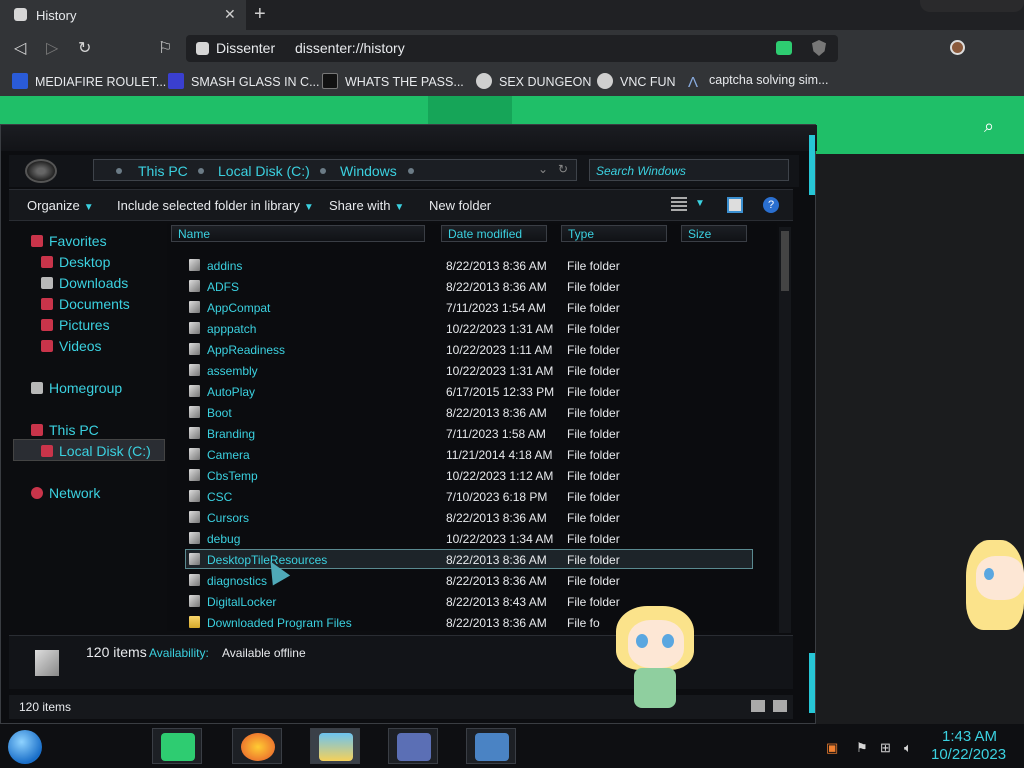  I want to click on table-row: Camera 11/21/2014 4:18 AM File folder, so click(472, 454).